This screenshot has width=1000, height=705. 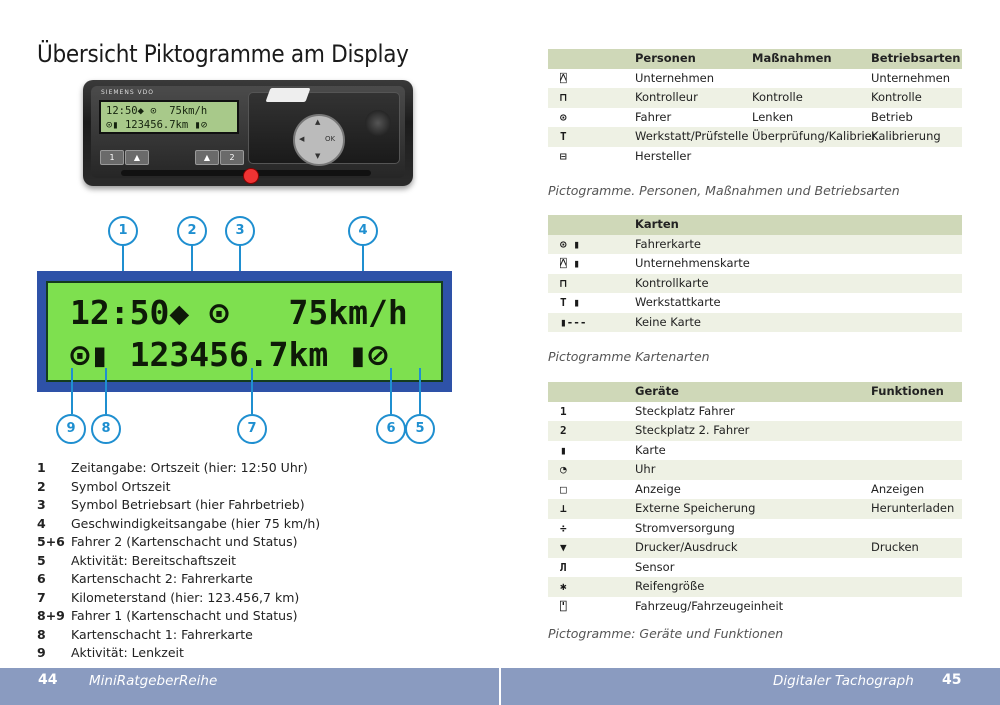 I want to click on legend-item: 6 Kartenschacht 2: Fahrerkarte, so click(x=247, y=579).